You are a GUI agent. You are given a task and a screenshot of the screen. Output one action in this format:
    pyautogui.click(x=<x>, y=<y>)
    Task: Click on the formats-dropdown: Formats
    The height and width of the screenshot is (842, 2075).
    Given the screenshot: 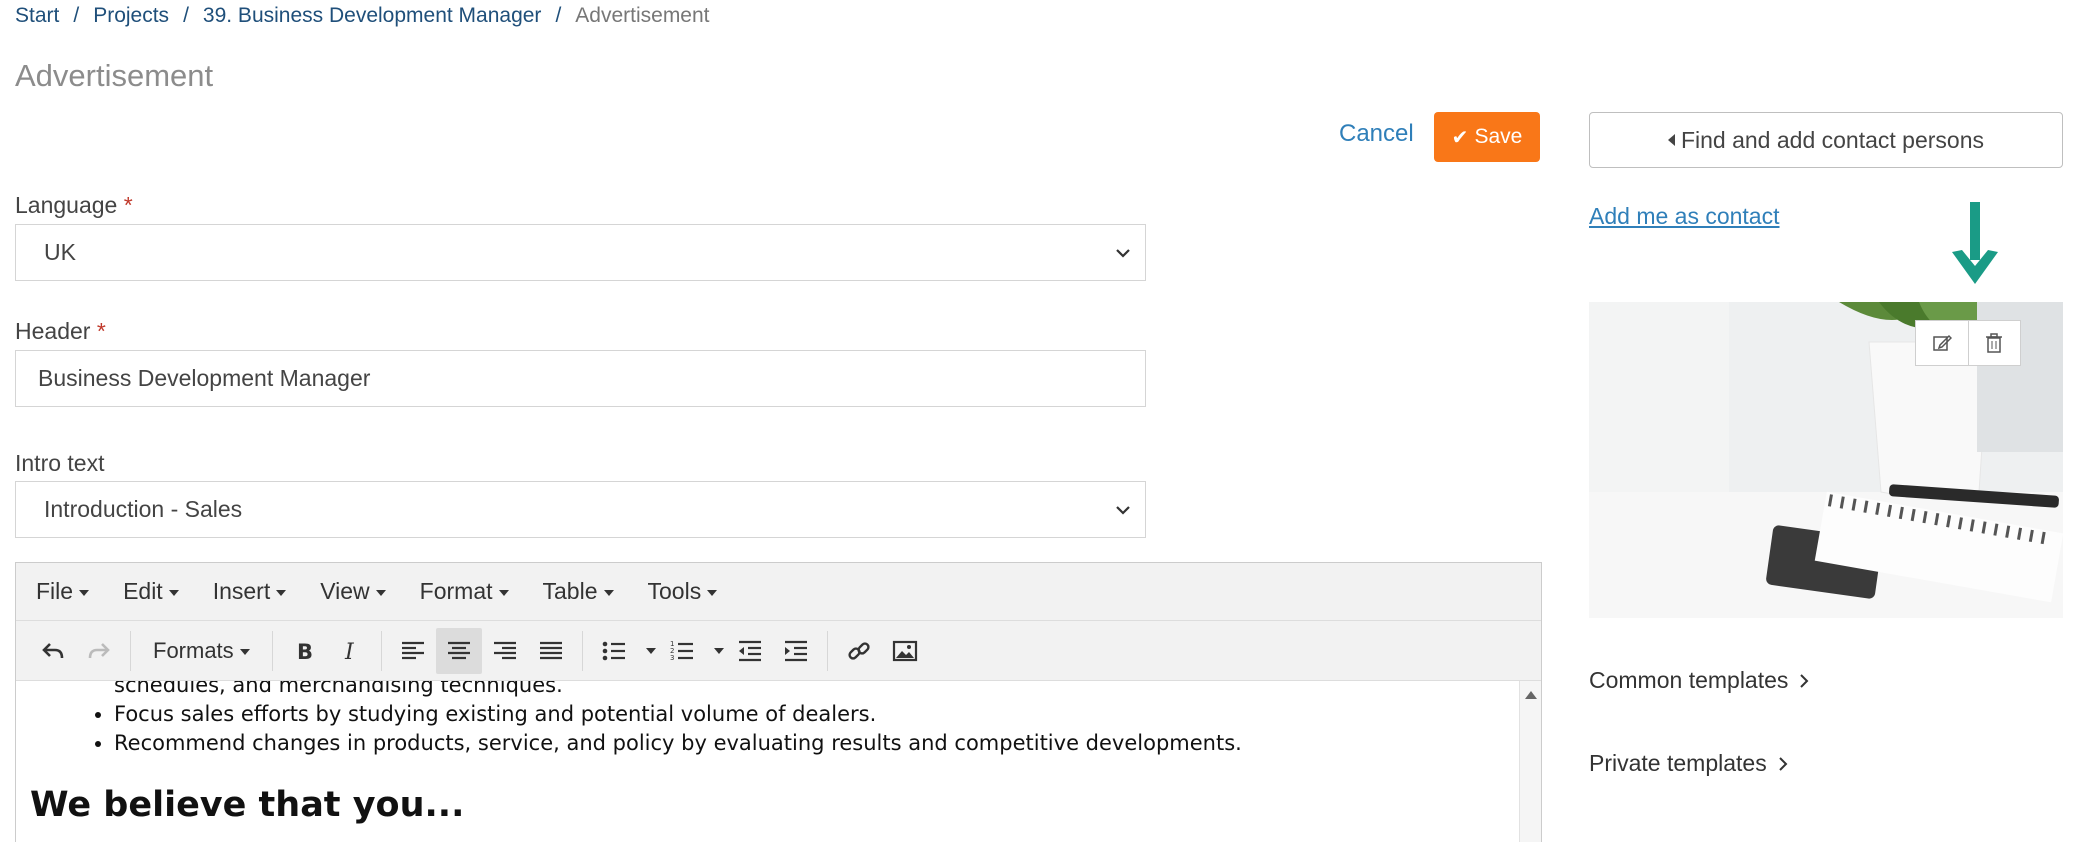 What is the action you would take?
    pyautogui.click(x=201, y=651)
    